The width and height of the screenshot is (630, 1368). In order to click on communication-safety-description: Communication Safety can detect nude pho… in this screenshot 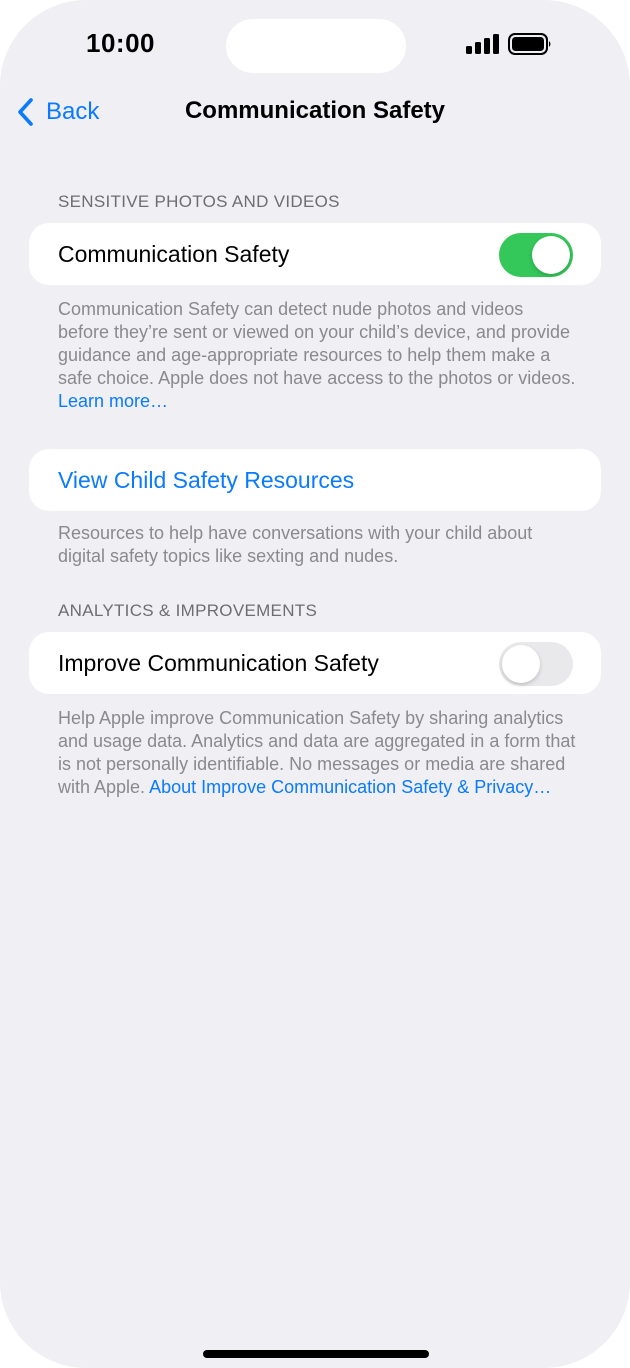, I will do `click(318, 355)`.